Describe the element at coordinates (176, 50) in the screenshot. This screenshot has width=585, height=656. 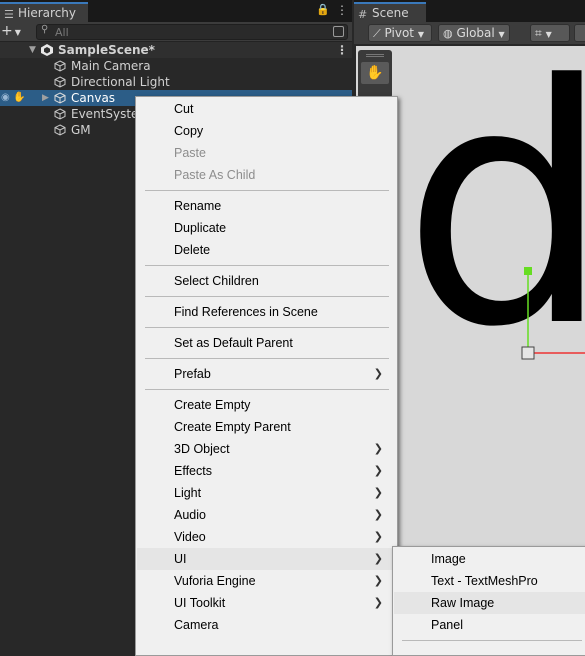
I see `scene-row: ▼ SampleScene* ⋮` at that location.